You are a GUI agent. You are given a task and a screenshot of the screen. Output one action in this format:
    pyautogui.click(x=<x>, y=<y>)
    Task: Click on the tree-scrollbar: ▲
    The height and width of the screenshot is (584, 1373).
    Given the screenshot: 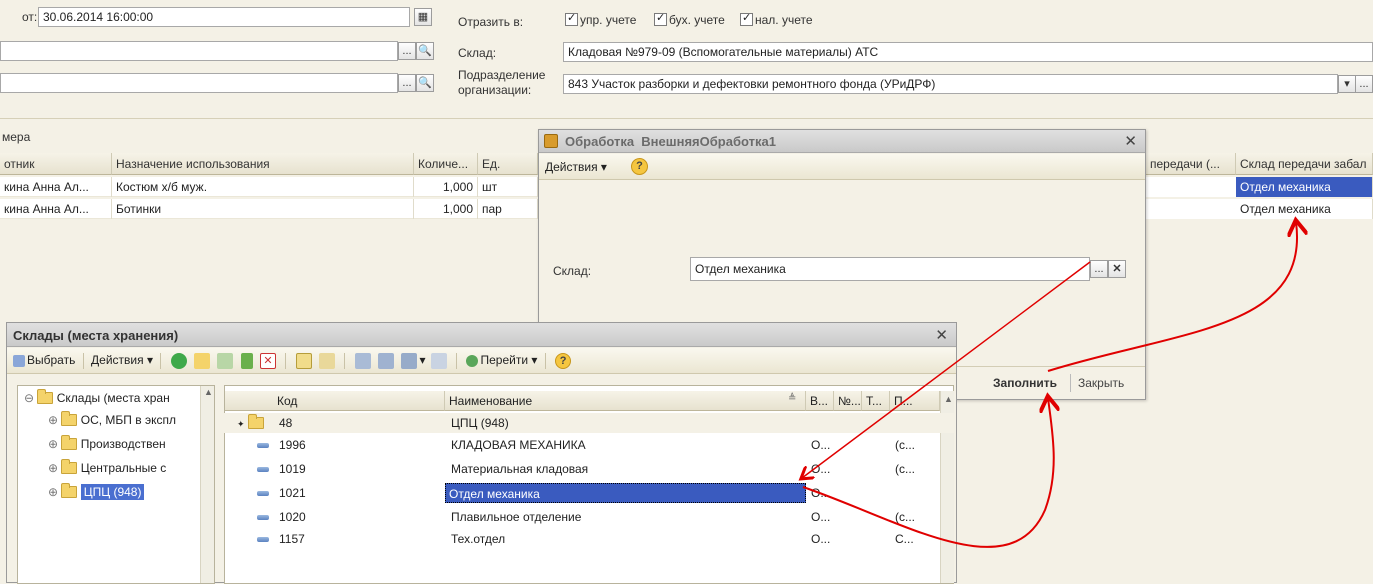 What is the action you would take?
    pyautogui.click(x=207, y=484)
    